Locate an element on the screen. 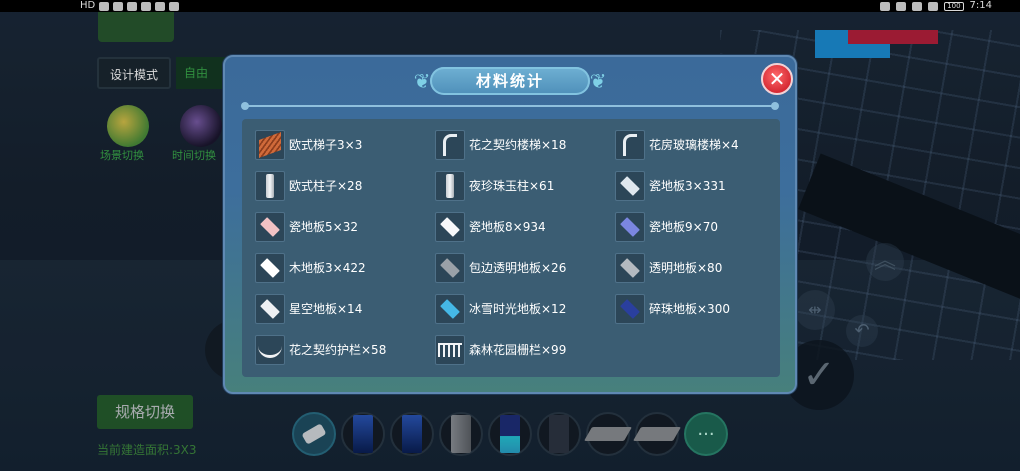 This screenshot has width=1020, height=471. tile-icon is located at coordinates (630, 186).